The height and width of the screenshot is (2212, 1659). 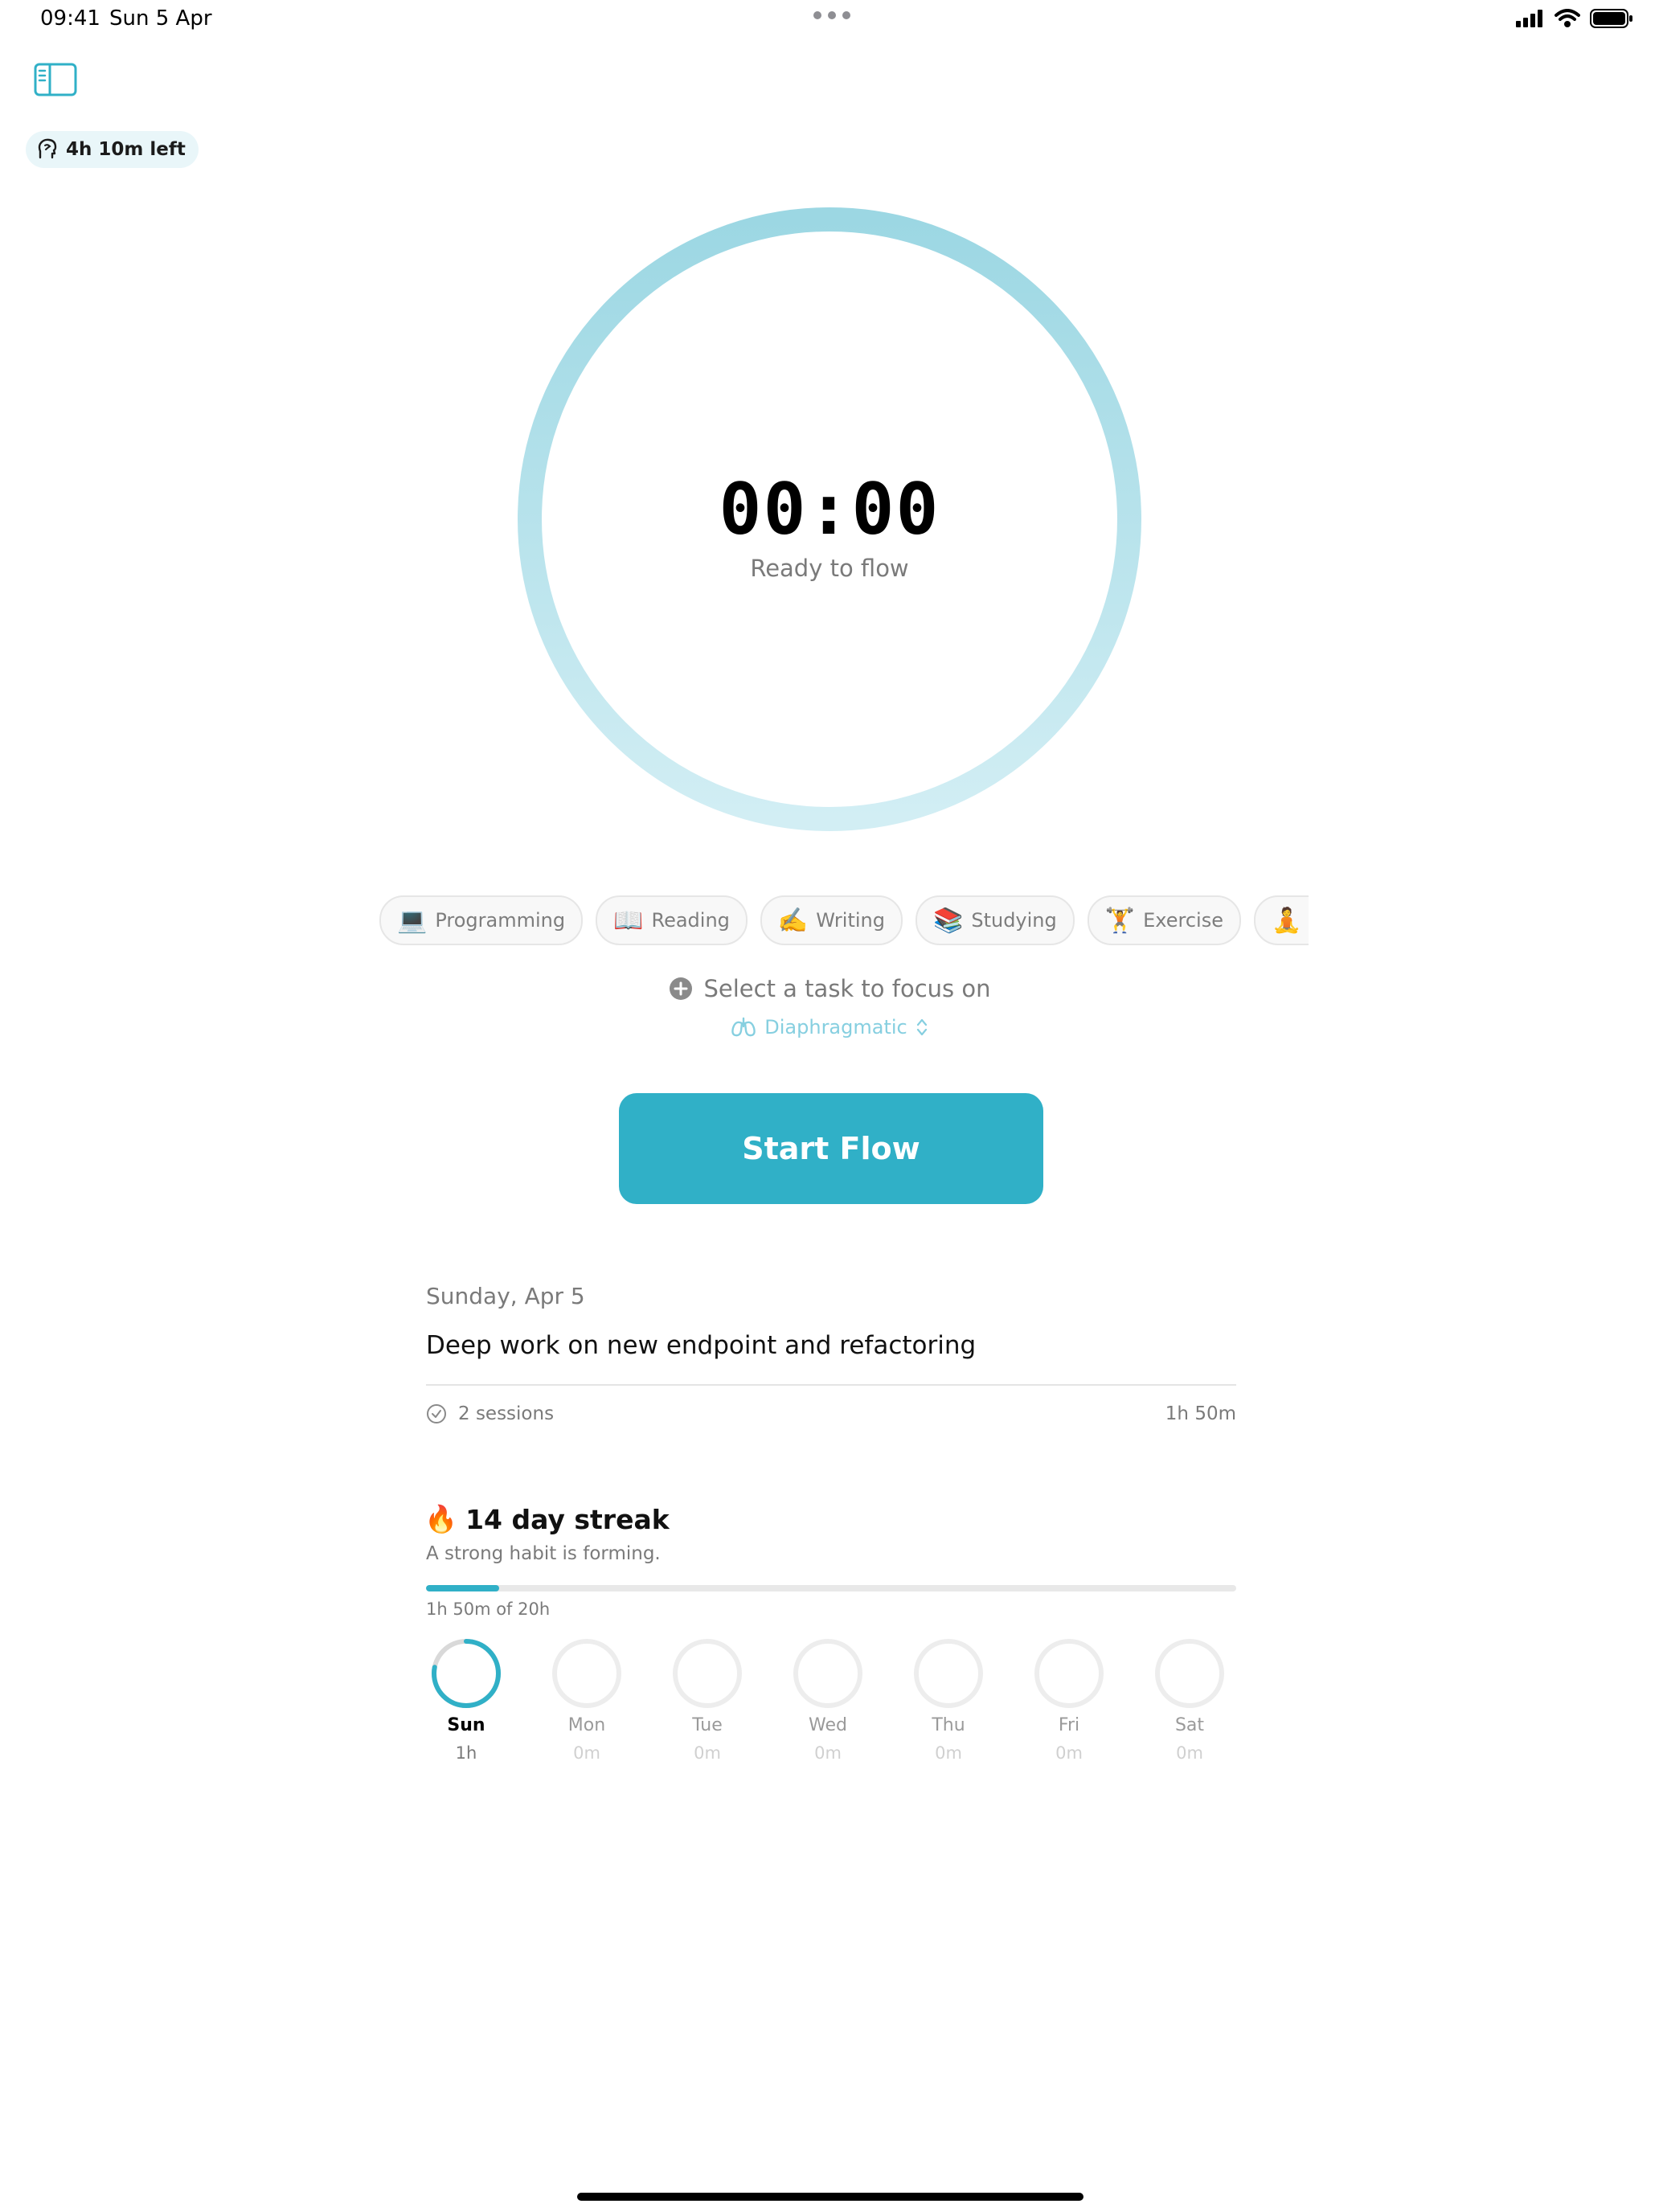 What do you see at coordinates (466, 1753) in the screenshot?
I see `day-value: 1h` at bounding box center [466, 1753].